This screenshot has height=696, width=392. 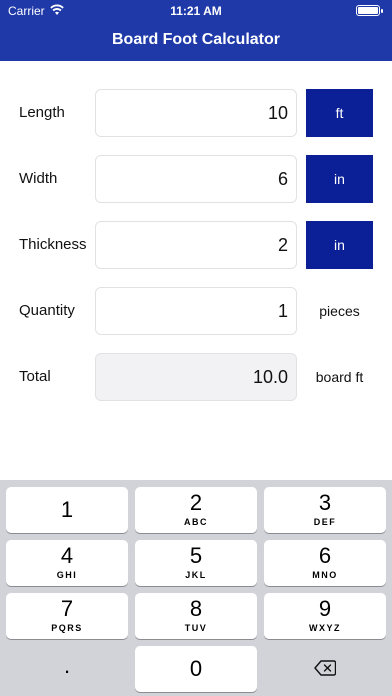 I want to click on delete-backspace-icon, so click(x=325, y=668).